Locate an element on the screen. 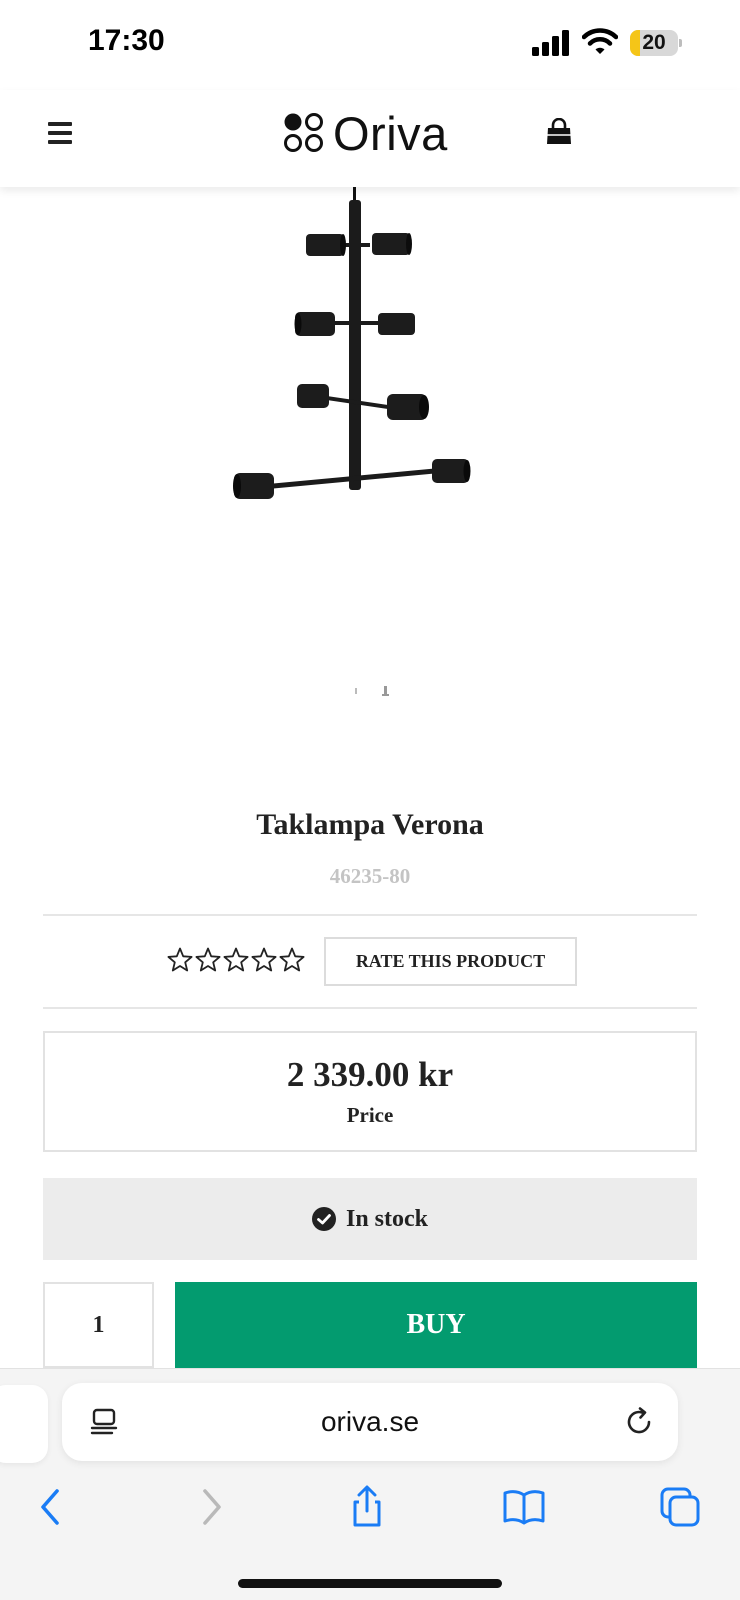  stock-status-box: In stock is located at coordinates (370, 1219).